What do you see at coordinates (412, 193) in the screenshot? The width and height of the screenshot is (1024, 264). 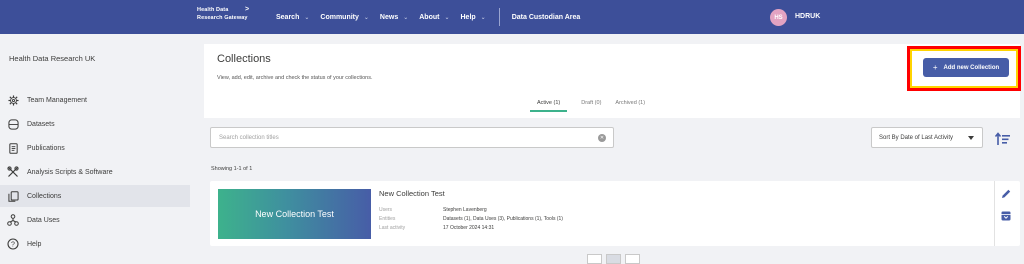 I see `collection-title: New Collection Test` at bounding box center [412, 193].